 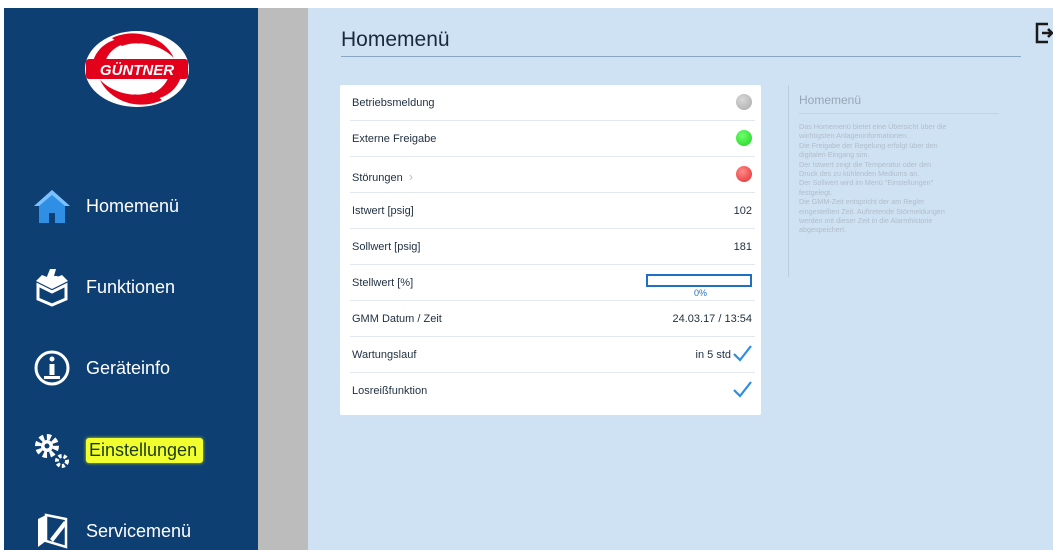 What do you see at coordinates (383, 211) in the screenshot?
I see `row-label: Istwert [psig]` at bounding box center [383, 211].